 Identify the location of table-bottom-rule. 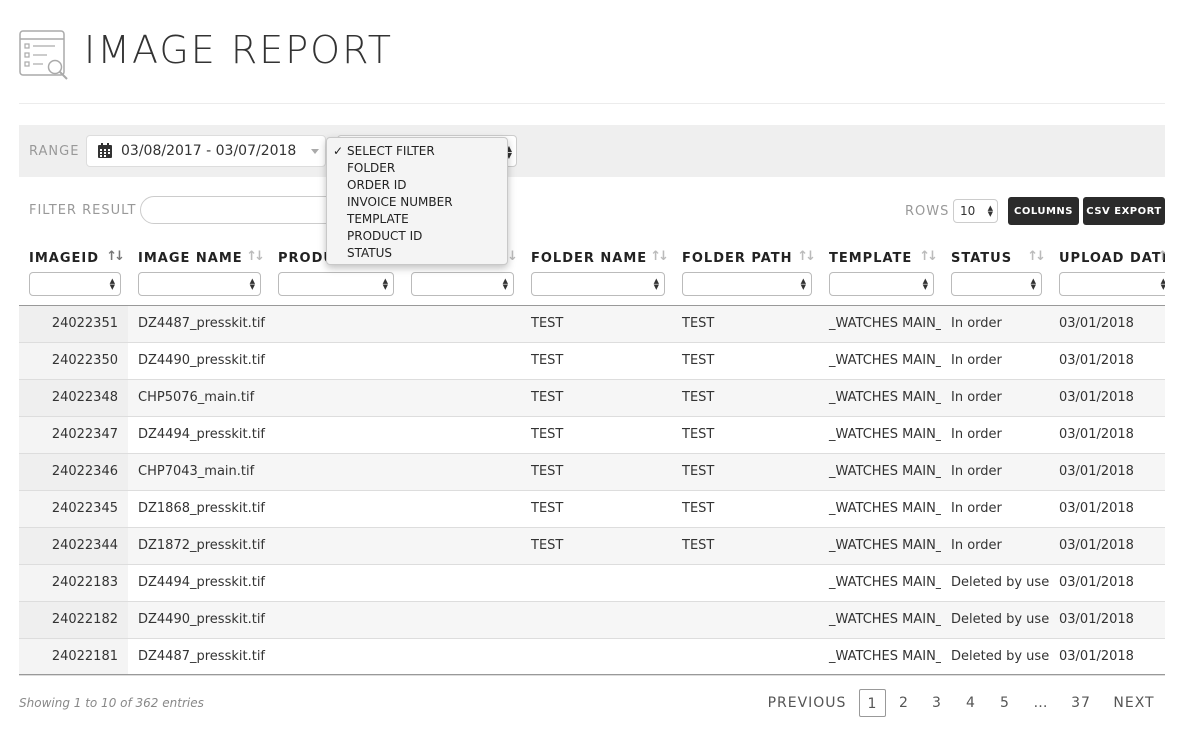
(592, 674).